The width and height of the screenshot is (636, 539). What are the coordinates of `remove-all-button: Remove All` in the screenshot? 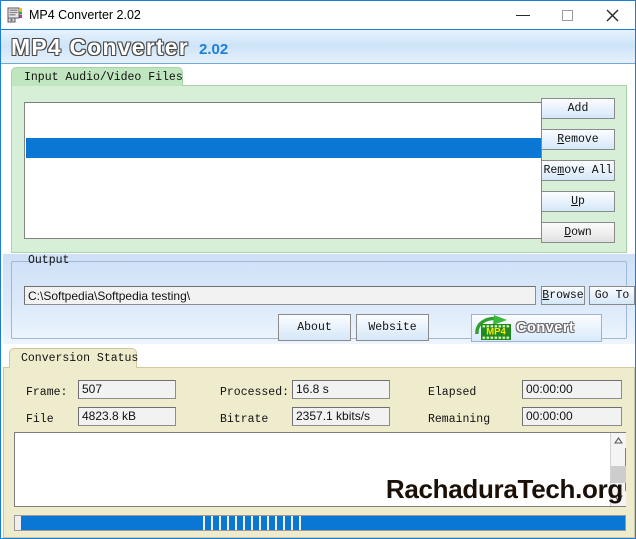 It's located at (578, 170).